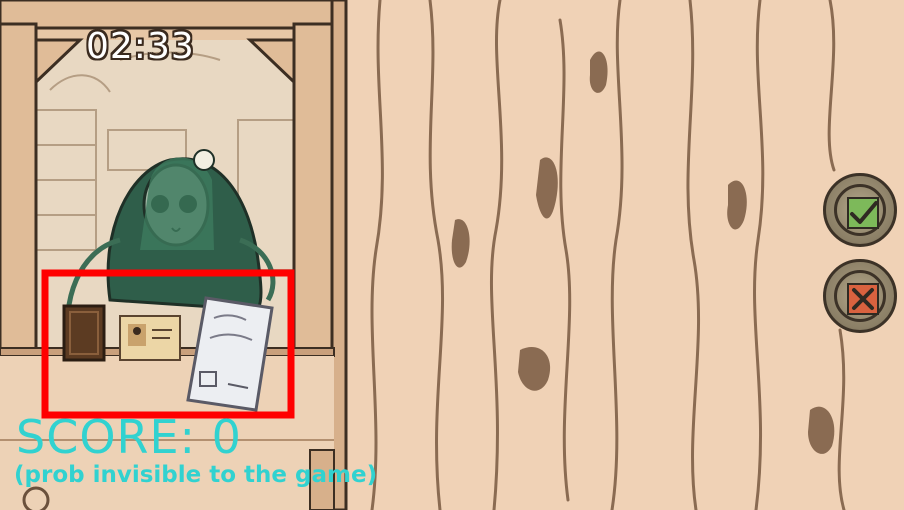  I want to click on score-value: 0, so click(226, 437).